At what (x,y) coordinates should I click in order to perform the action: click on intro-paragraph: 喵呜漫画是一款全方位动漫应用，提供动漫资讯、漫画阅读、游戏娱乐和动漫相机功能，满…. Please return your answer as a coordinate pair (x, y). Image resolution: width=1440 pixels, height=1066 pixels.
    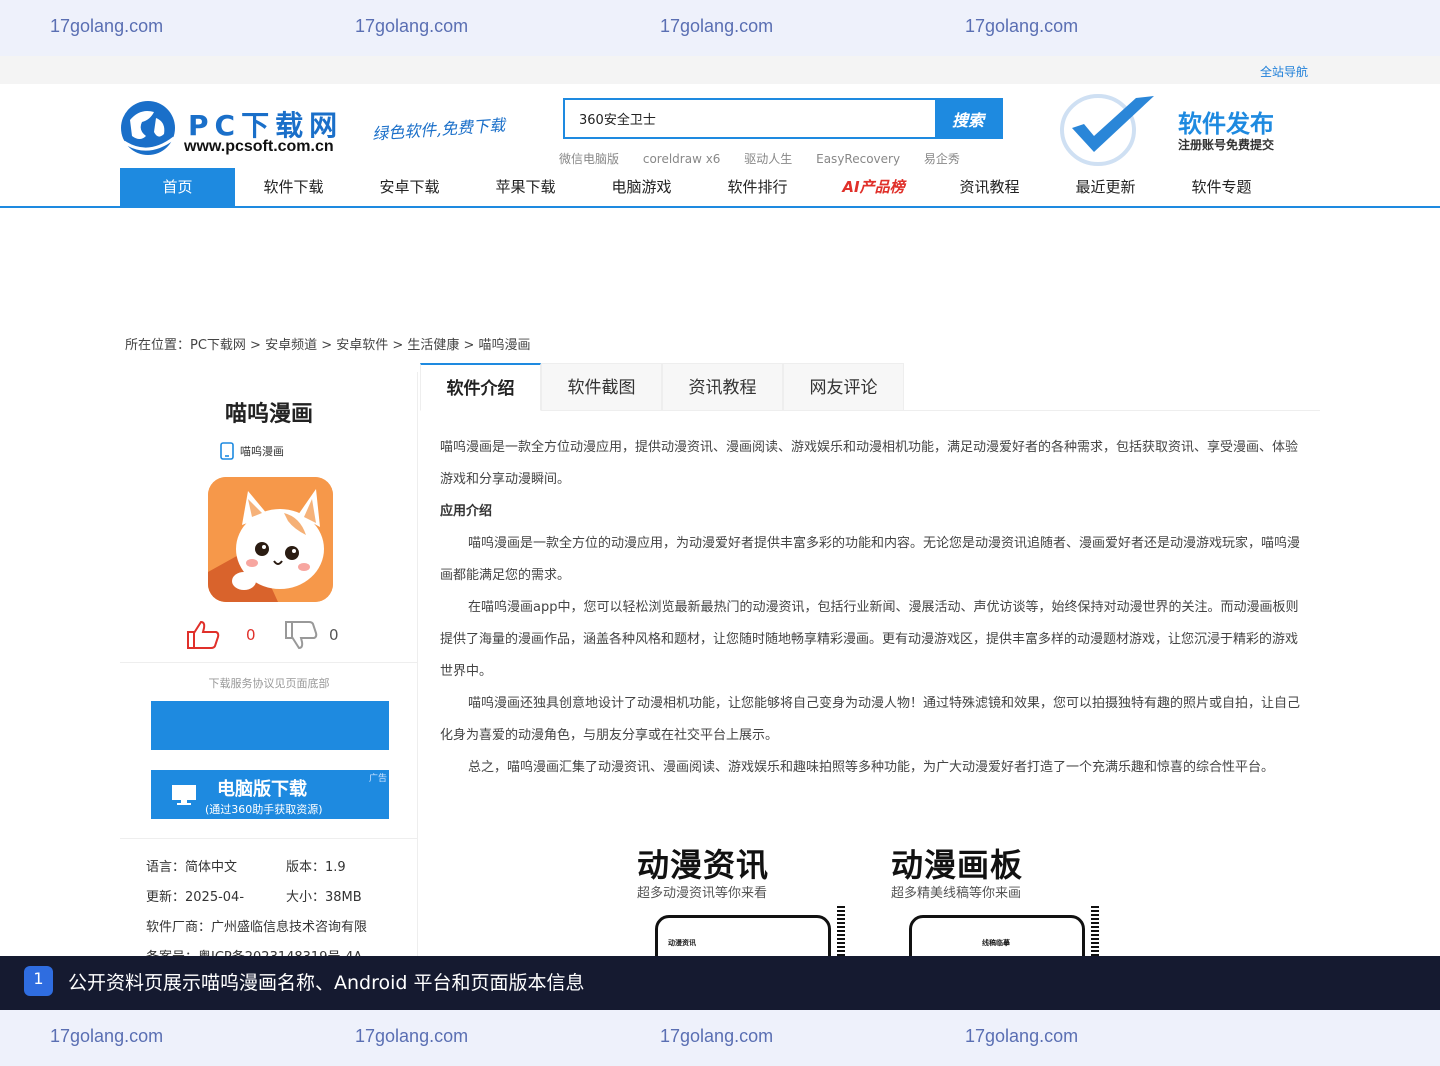
    Looking at the image, I should click on (869, 463).